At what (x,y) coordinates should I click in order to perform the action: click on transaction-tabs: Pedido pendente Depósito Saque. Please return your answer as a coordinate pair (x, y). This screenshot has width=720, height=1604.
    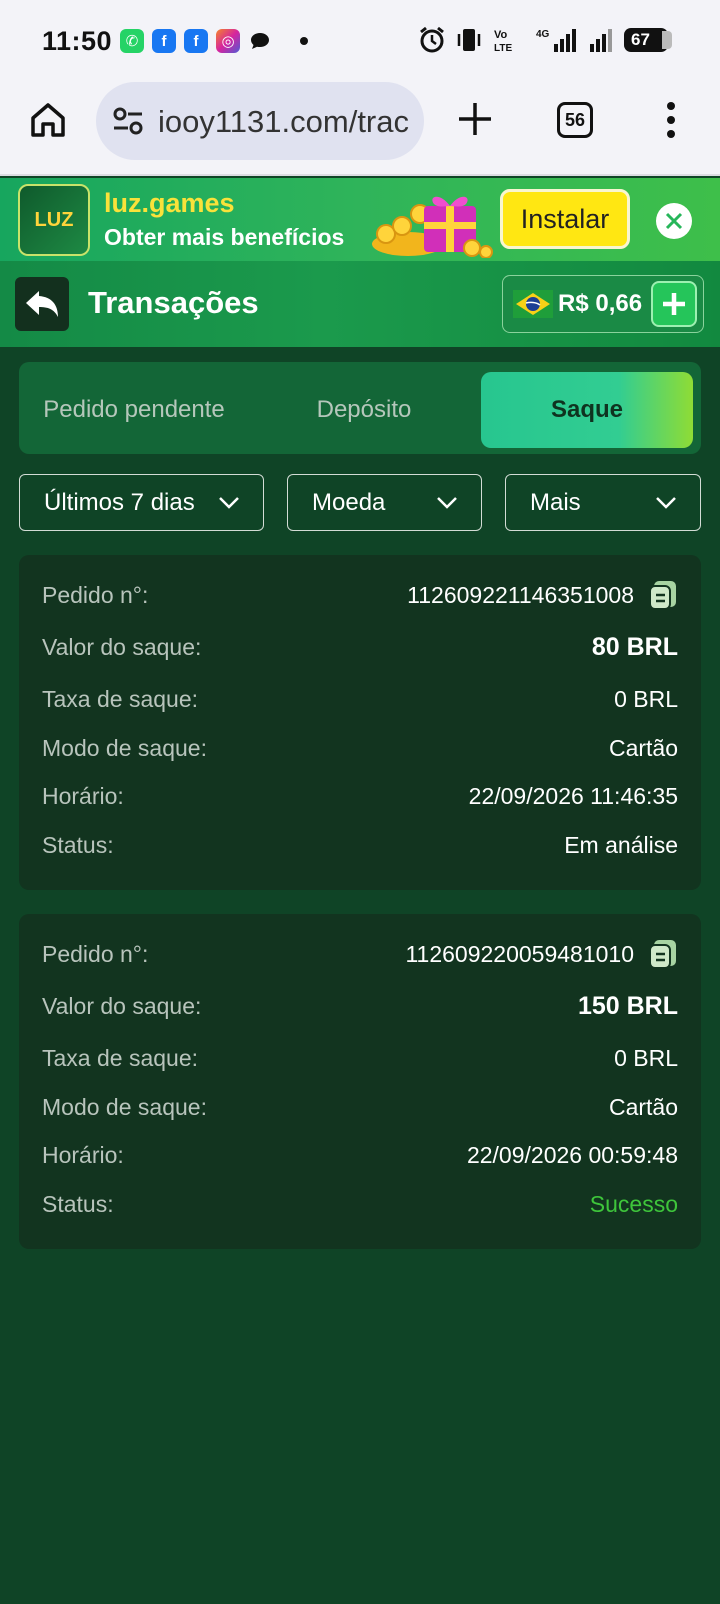
    Looking at the image, I should click on (360, 408).